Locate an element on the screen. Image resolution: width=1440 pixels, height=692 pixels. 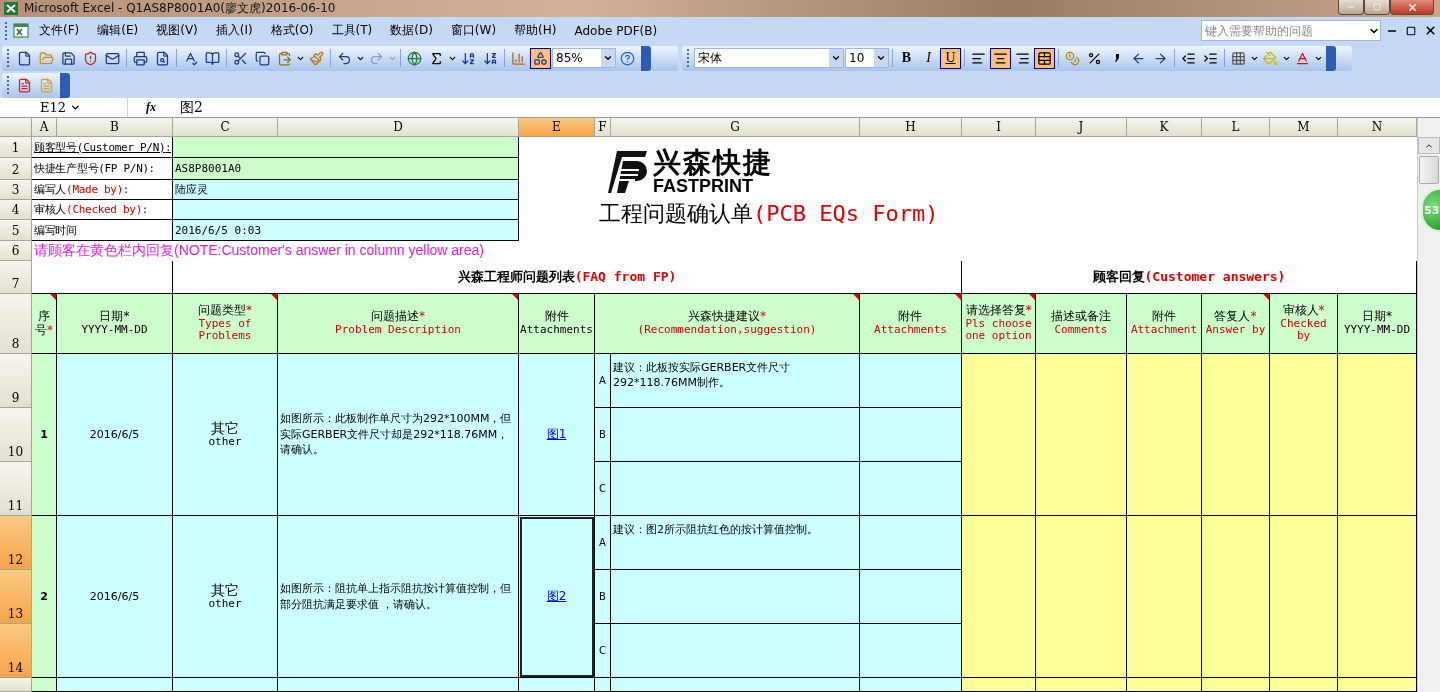
align-center-icon is located at coordinates (1000, 58).